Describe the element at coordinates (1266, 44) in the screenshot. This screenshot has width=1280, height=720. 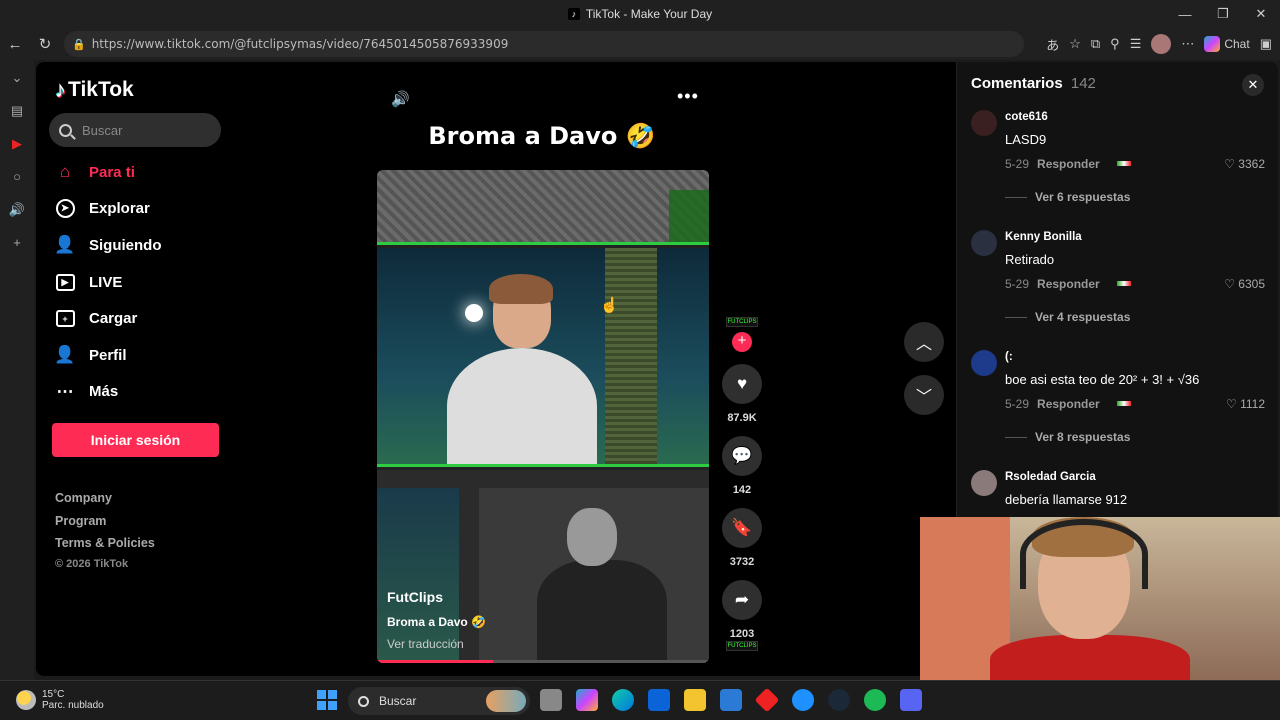
I see `sidebar-toggle-icon: ▣` at that location.